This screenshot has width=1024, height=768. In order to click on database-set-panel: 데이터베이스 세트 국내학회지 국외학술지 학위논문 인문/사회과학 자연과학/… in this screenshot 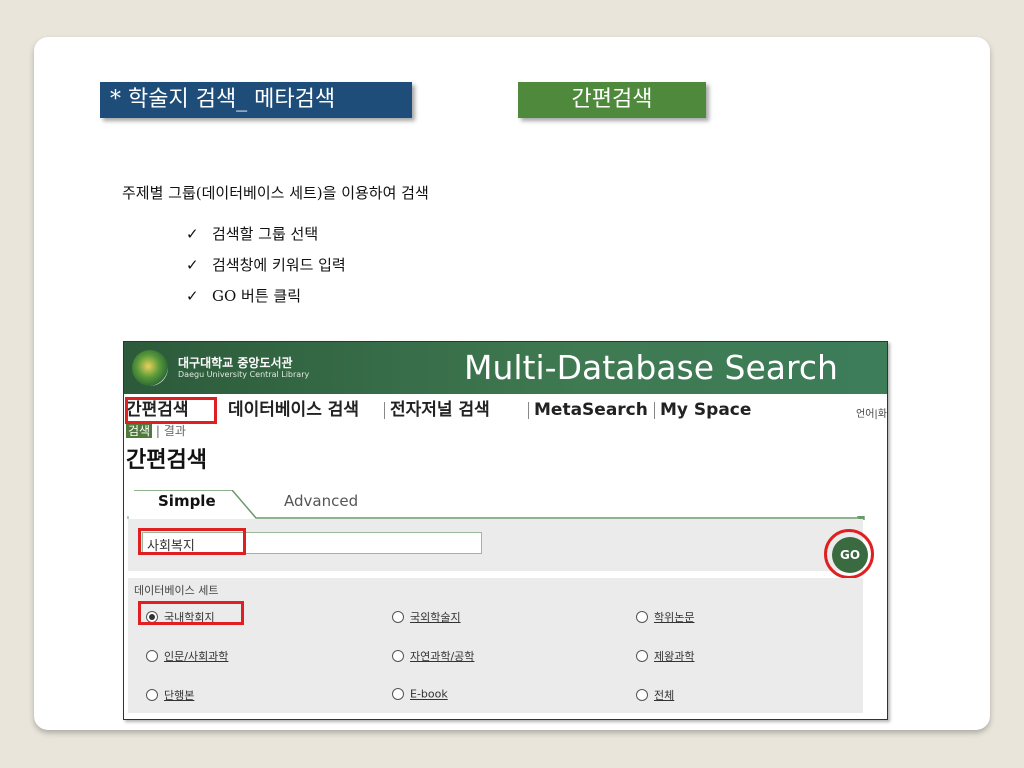, I will do `click(495, 645)`.